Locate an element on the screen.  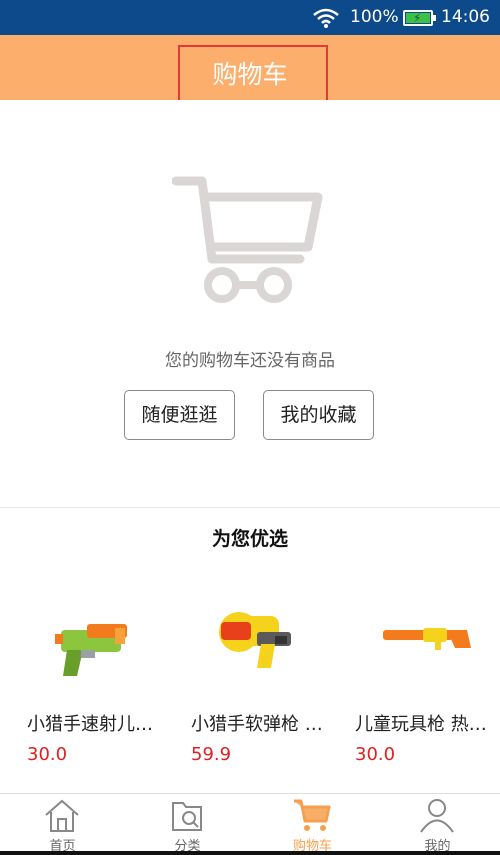
product-card: 小猎手软弹枪 玩具枪 59.9 is located at coordinates (266, 685).